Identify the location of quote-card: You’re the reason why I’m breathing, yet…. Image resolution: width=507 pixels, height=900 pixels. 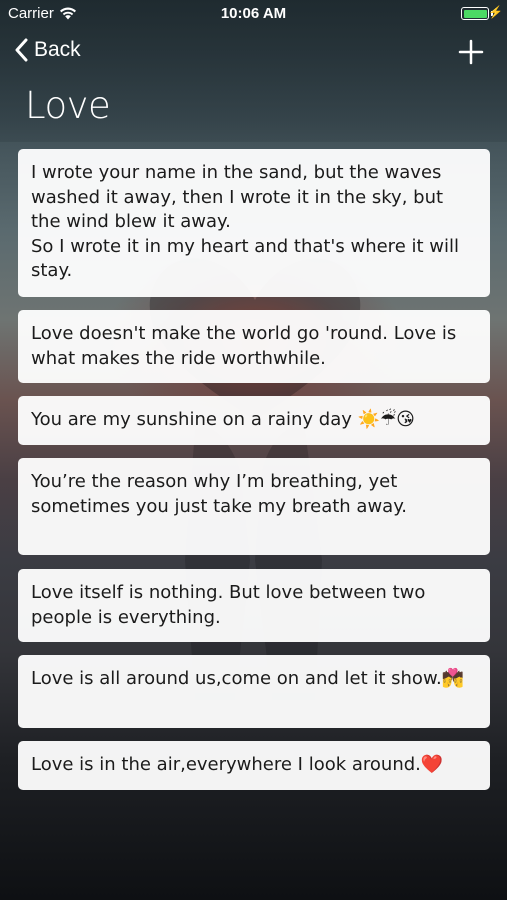
(254, 506).